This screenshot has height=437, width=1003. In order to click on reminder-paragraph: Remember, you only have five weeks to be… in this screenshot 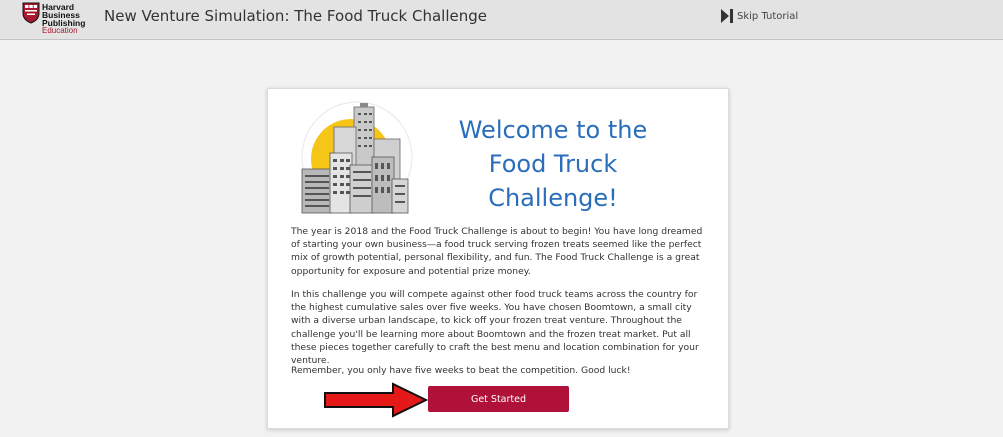, I will do `click(461, 370)`.